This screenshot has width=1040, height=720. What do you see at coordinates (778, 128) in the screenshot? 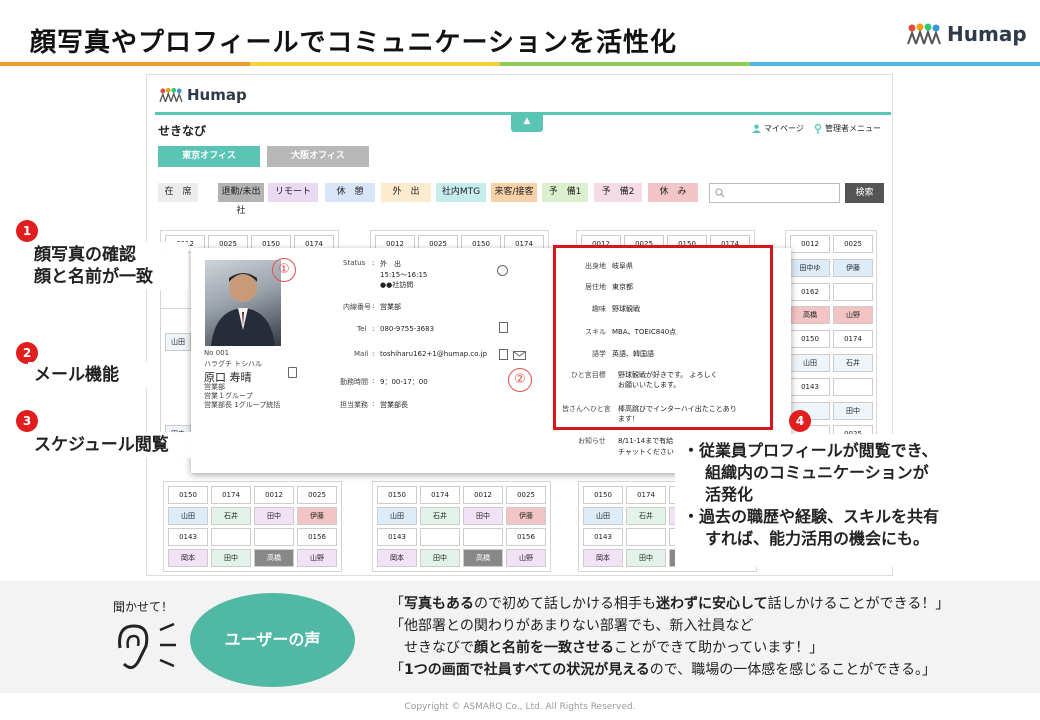
I see `my-page-link: マイページ` at bounding box center [778, 128].